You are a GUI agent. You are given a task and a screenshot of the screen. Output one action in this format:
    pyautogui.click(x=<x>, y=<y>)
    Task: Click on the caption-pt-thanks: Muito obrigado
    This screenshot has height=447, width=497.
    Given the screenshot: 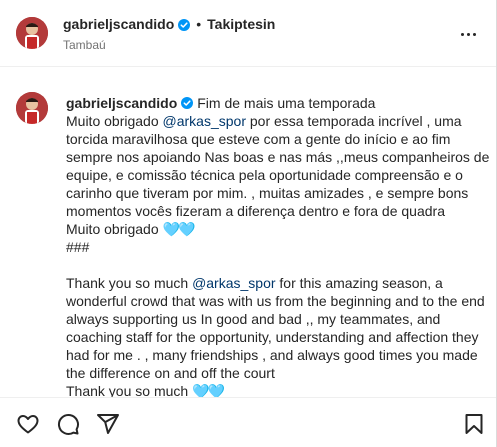 What is the action you would take?
    pyautogui.click(x=114, y=229)
    